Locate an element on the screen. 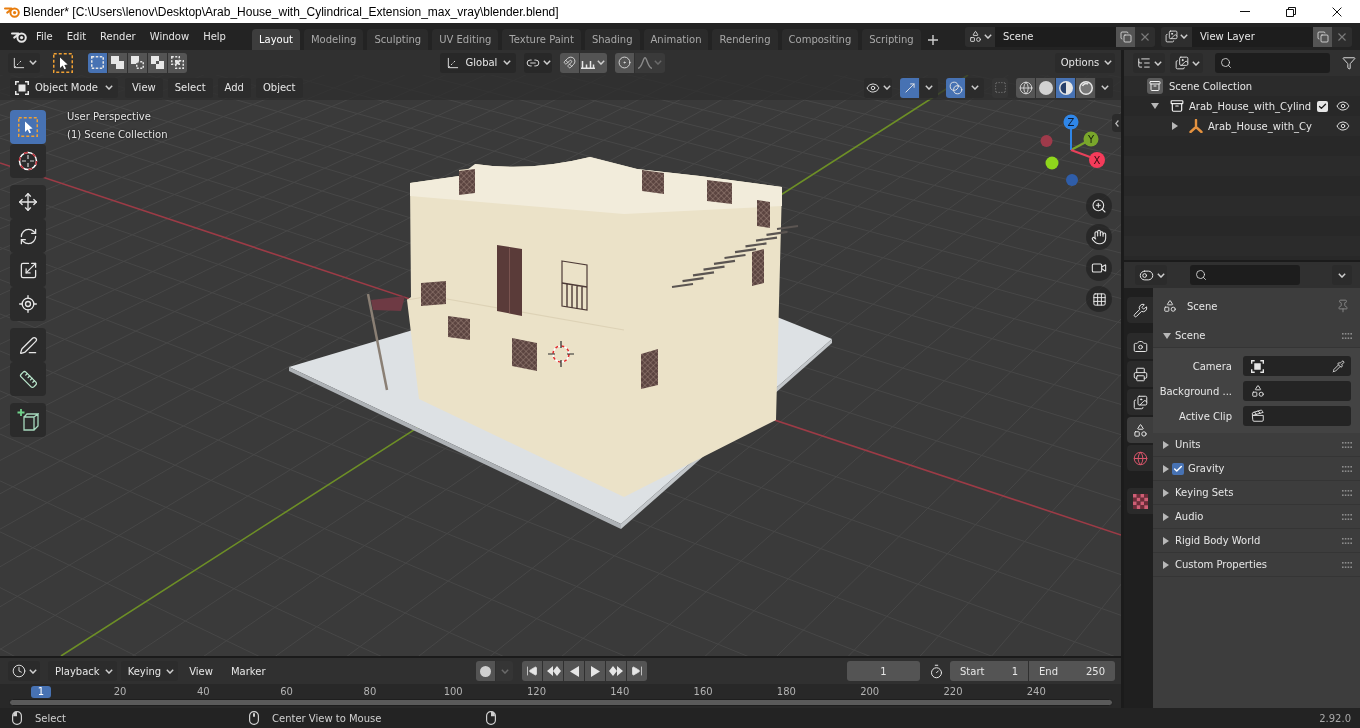  record-button is located at coordinates (485, 671).